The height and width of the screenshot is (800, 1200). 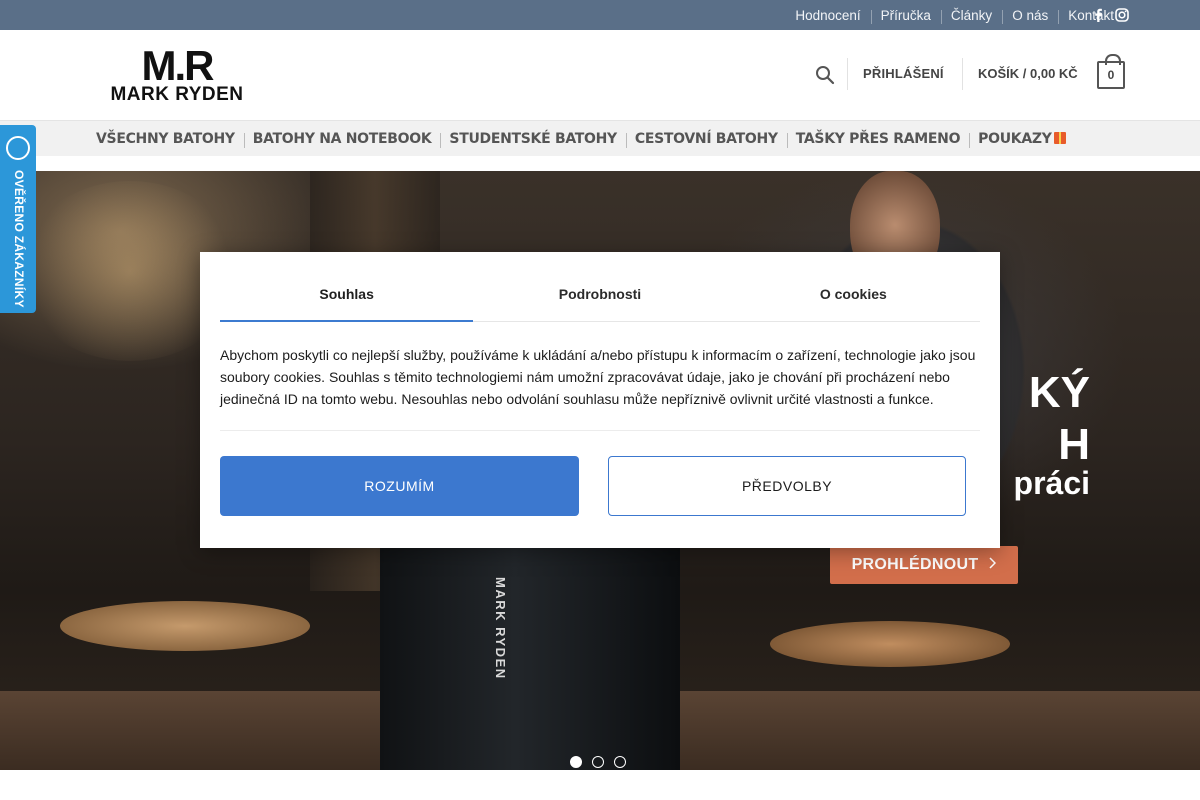 What do you see at coordinates (1098, 15) in the screenshot?
I see `facebook-icon` at bounding box center [1098, 15].